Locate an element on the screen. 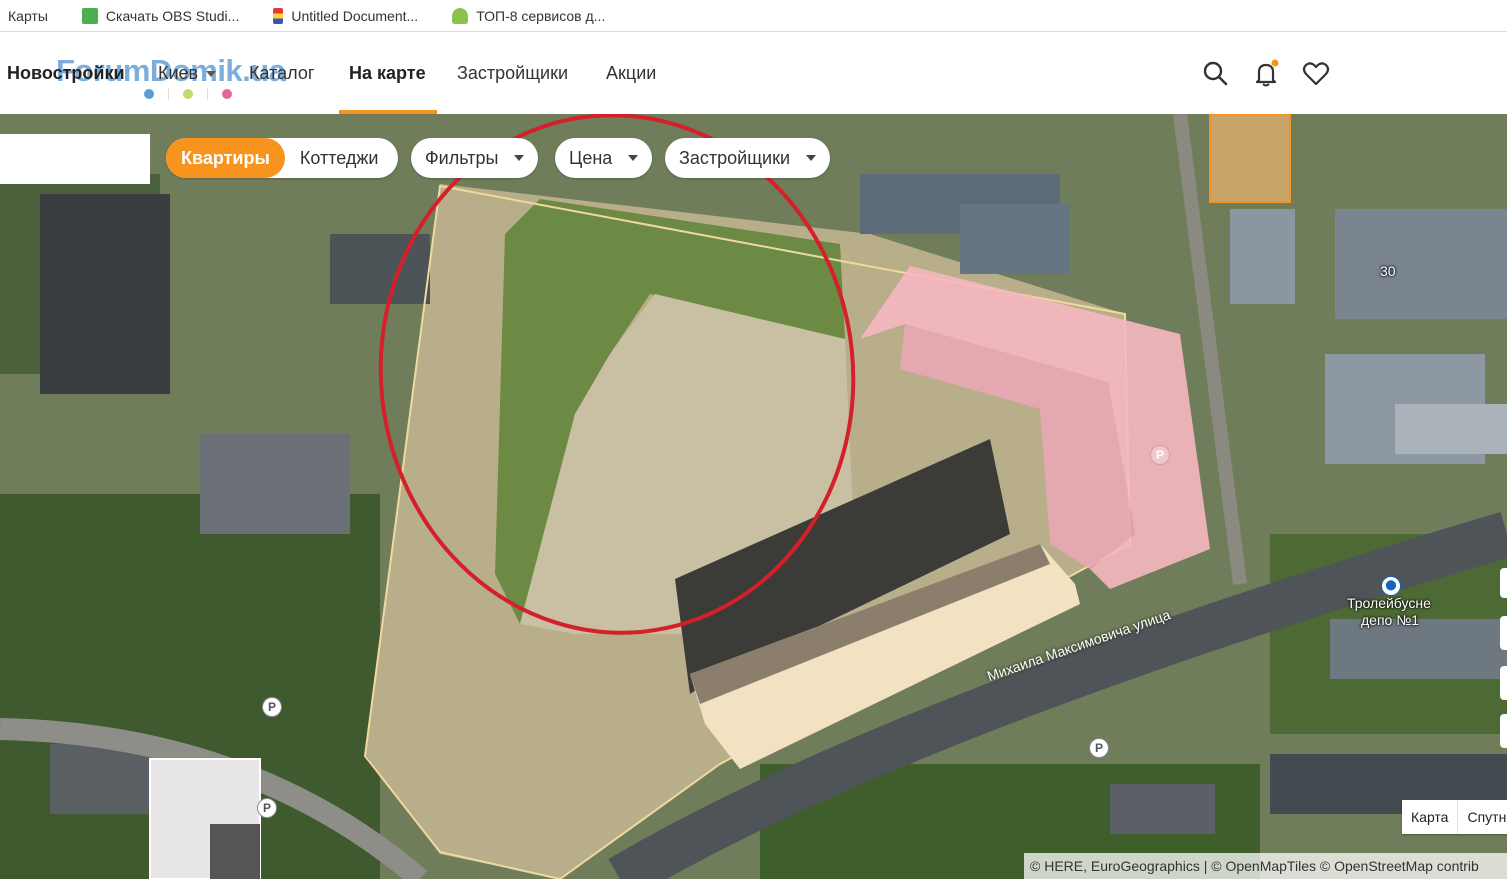  price-dropdown: Цена is located at coordinates (604, 158).